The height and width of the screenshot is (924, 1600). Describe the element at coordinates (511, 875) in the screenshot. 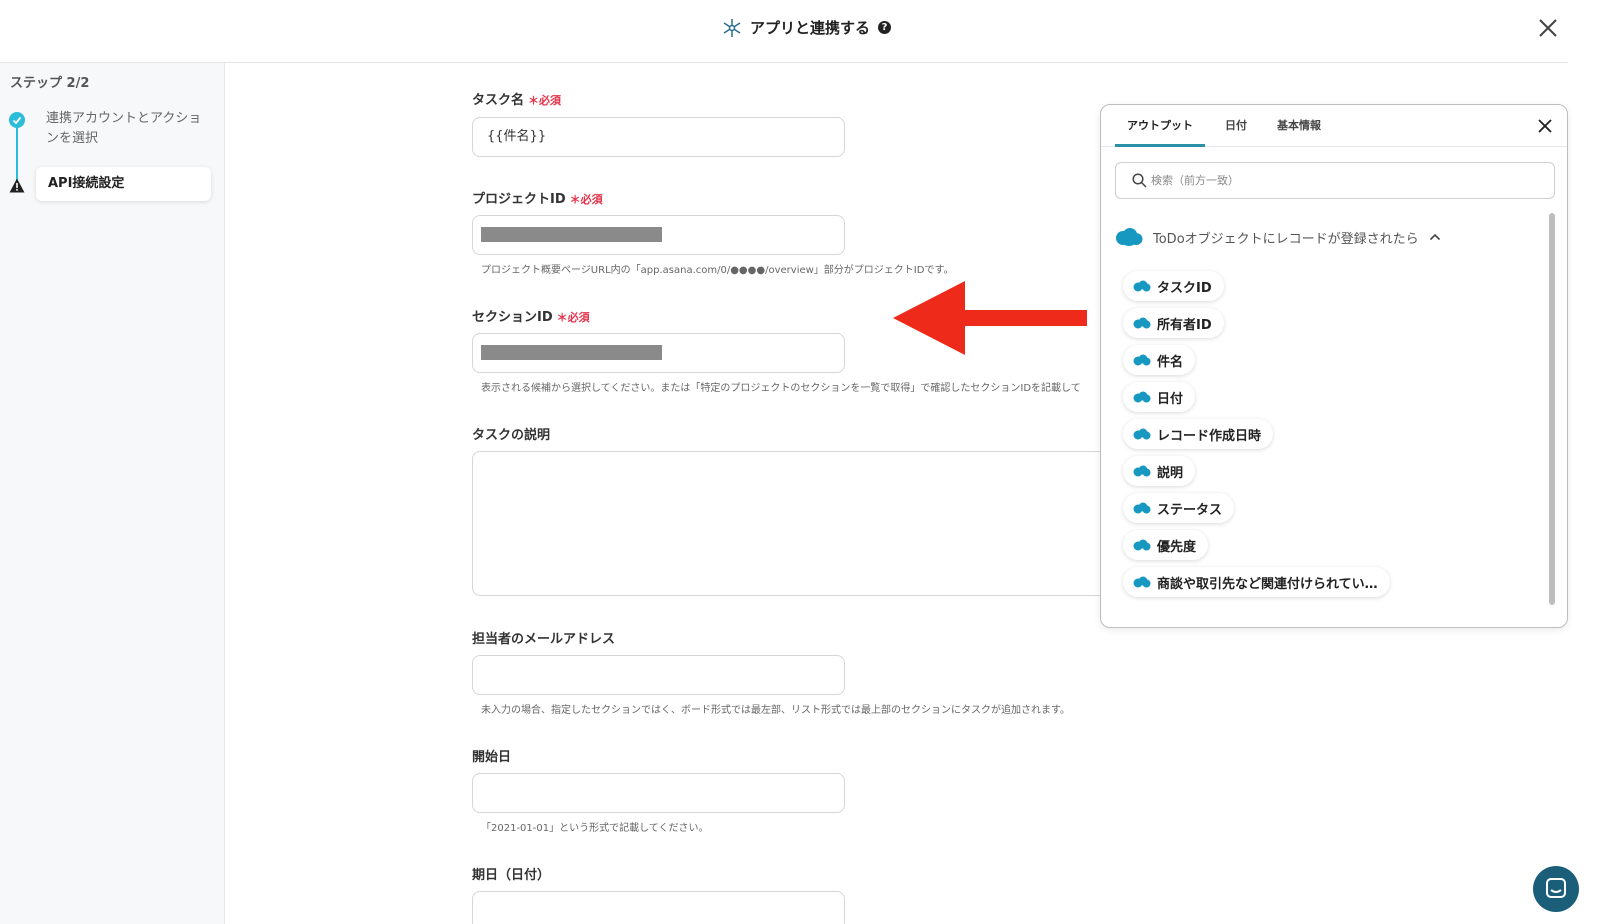

I see `due-date-label: 期日（日付）` at that location.